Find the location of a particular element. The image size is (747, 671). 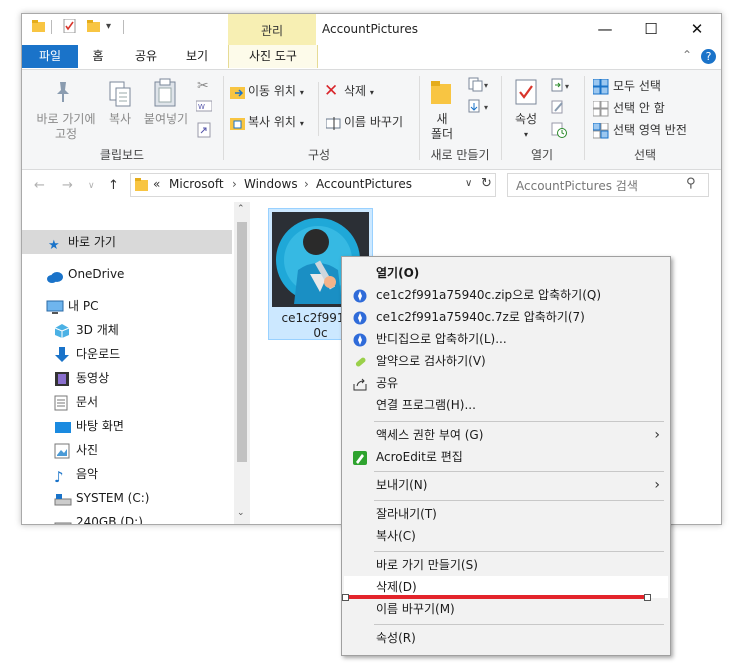

menu-item-share: 공유 is located at coordinates (506, 383).